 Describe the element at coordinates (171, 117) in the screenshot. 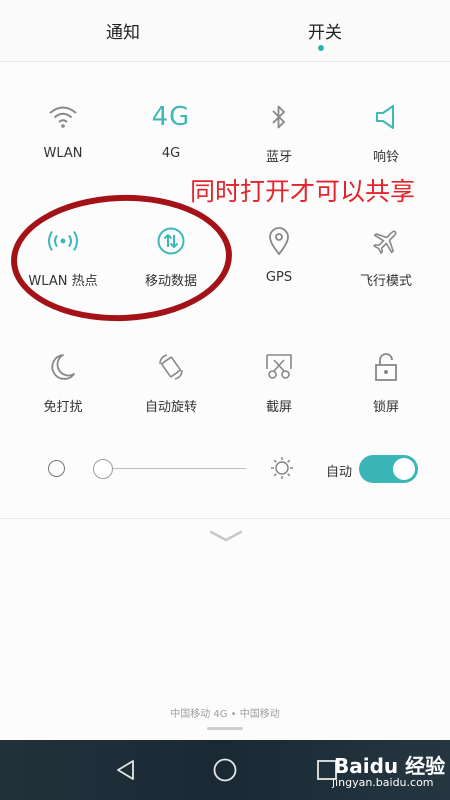

I see `4g-icon: 4G` at that location.